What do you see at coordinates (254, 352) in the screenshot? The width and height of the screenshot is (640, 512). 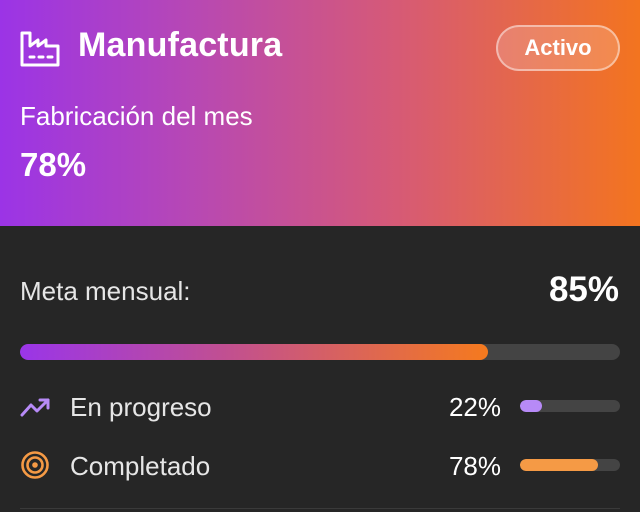 I see `goal-progress-fill` at bounding box center [254, 352].